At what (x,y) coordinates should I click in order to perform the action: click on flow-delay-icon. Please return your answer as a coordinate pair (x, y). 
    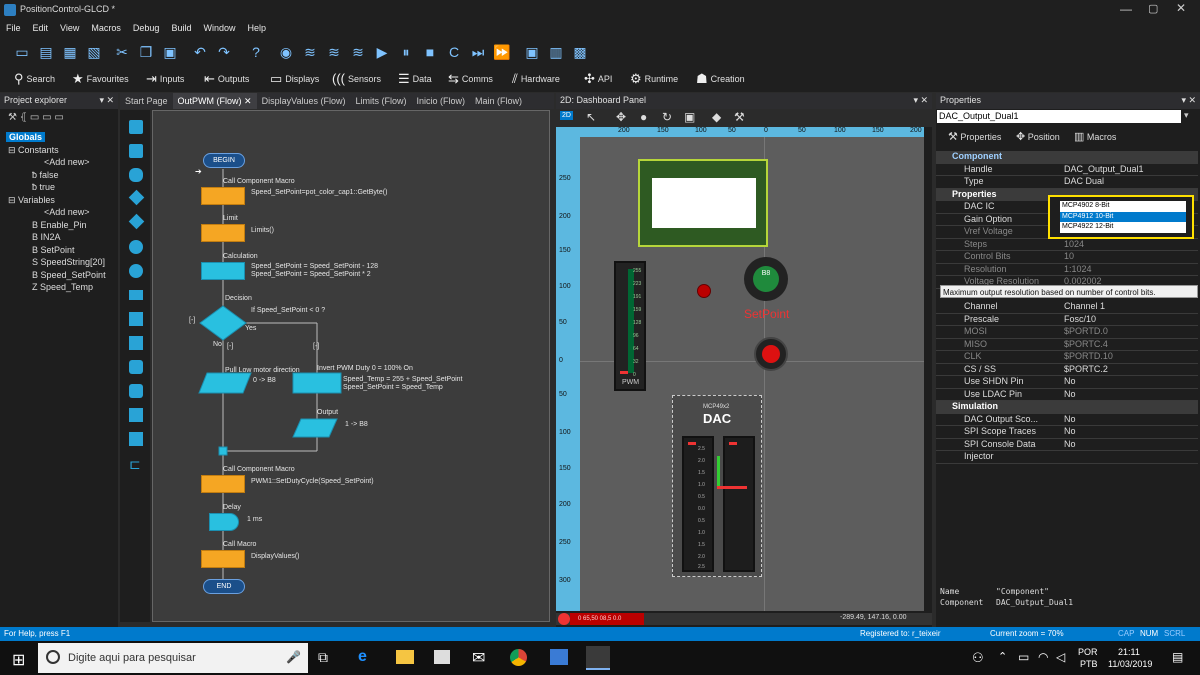
    Looking at the image, I should click on (224, 522).